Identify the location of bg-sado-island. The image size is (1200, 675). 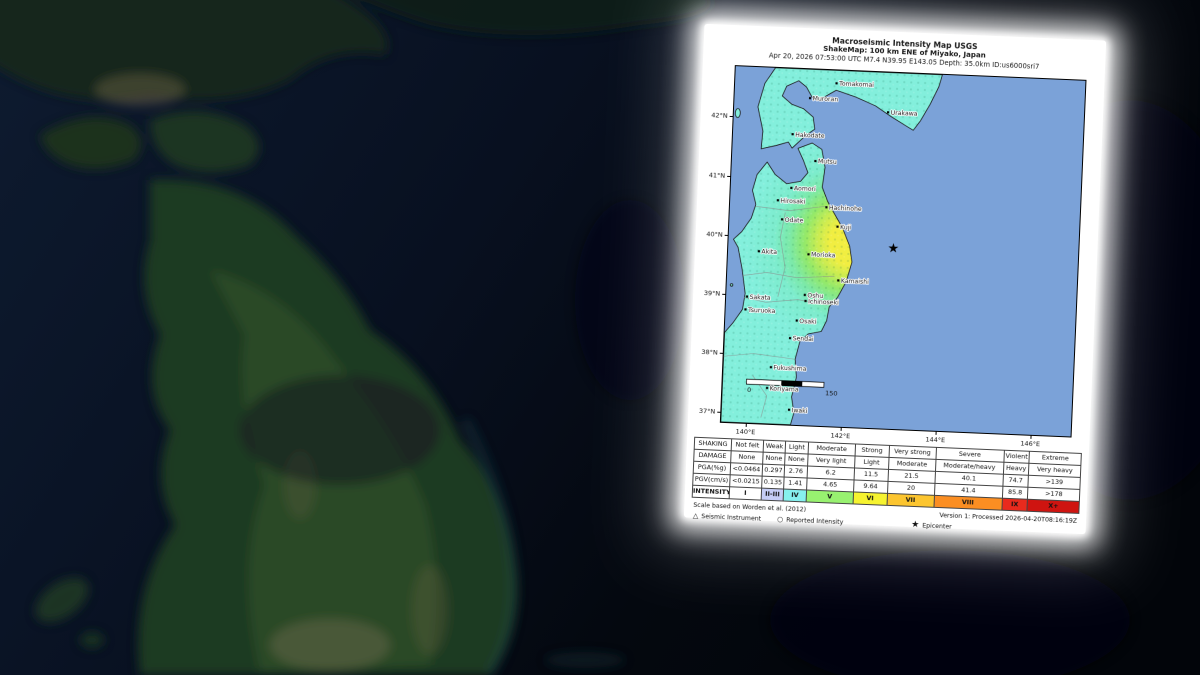
(92, 640).